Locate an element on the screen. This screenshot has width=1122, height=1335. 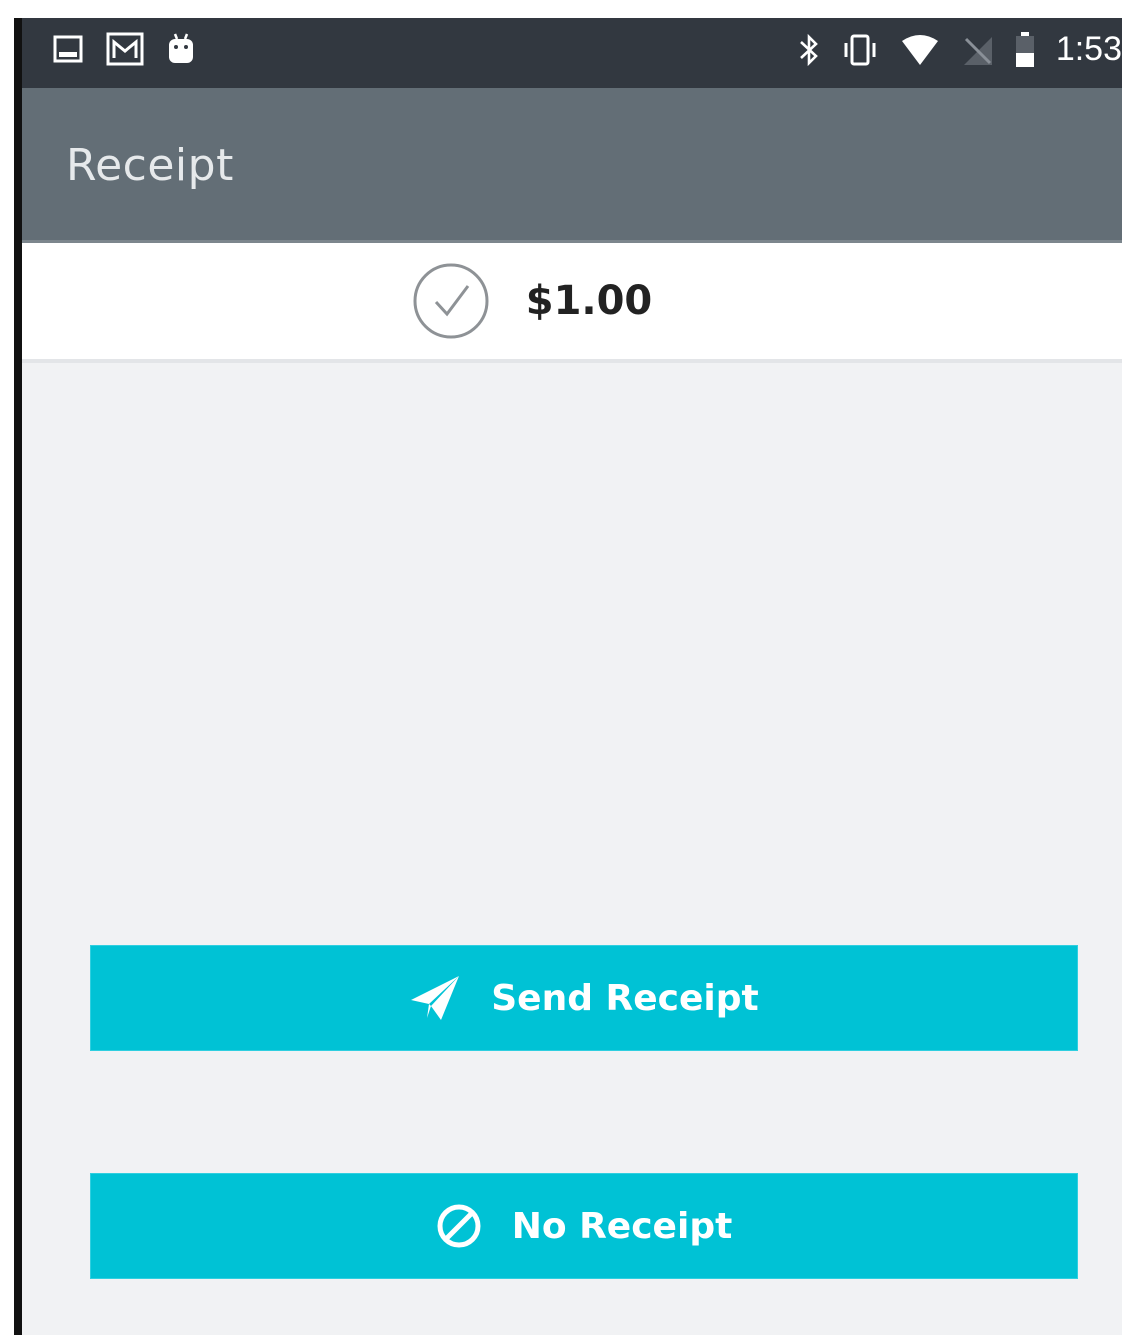
android-icon is located at coordinates (181, 49).